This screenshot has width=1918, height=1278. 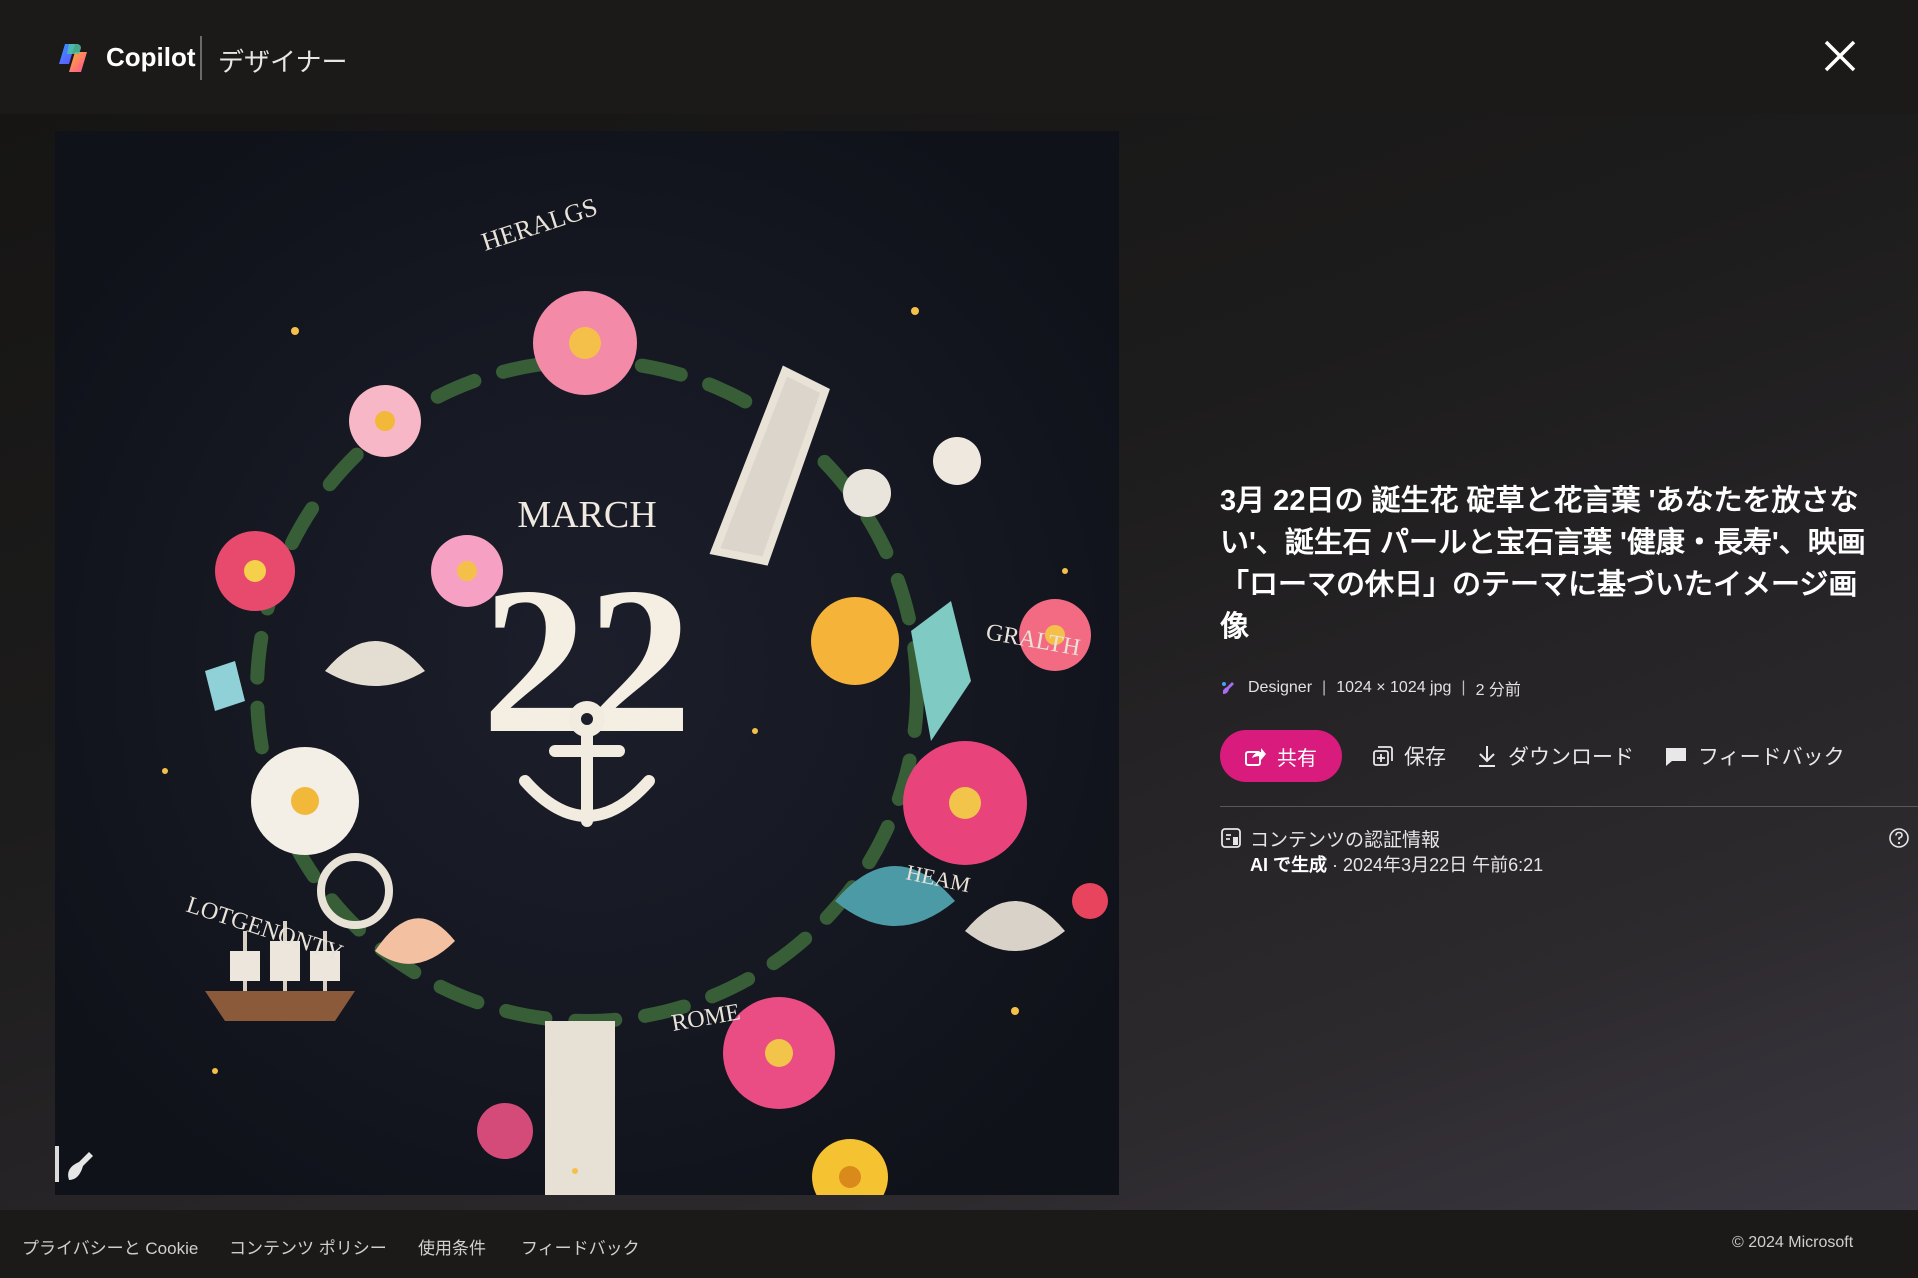 What do you see at coordinates (110, 1246) in the screenshot?
I see `footer-privacy-link: プライバシーと Cookie` at bounding box center [110, 1246].